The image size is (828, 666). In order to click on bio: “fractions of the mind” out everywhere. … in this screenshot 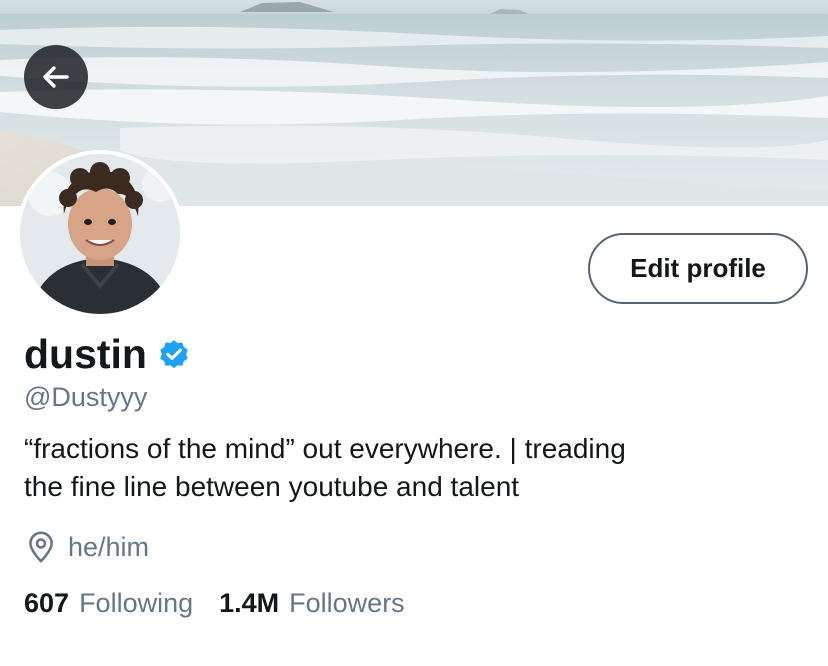, I will do `click(419, 468)`.